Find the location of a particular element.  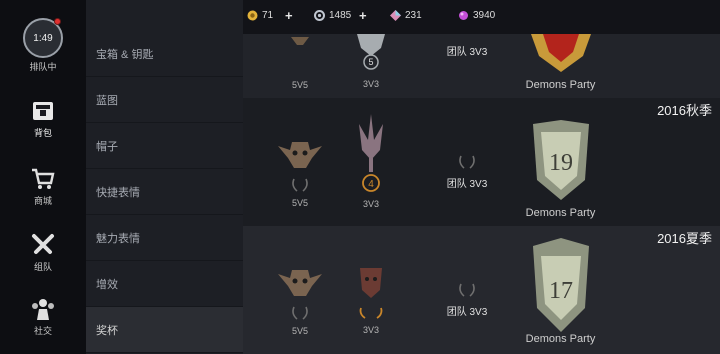

rail-label-social: 社交 is located at coordinates (42, 331).